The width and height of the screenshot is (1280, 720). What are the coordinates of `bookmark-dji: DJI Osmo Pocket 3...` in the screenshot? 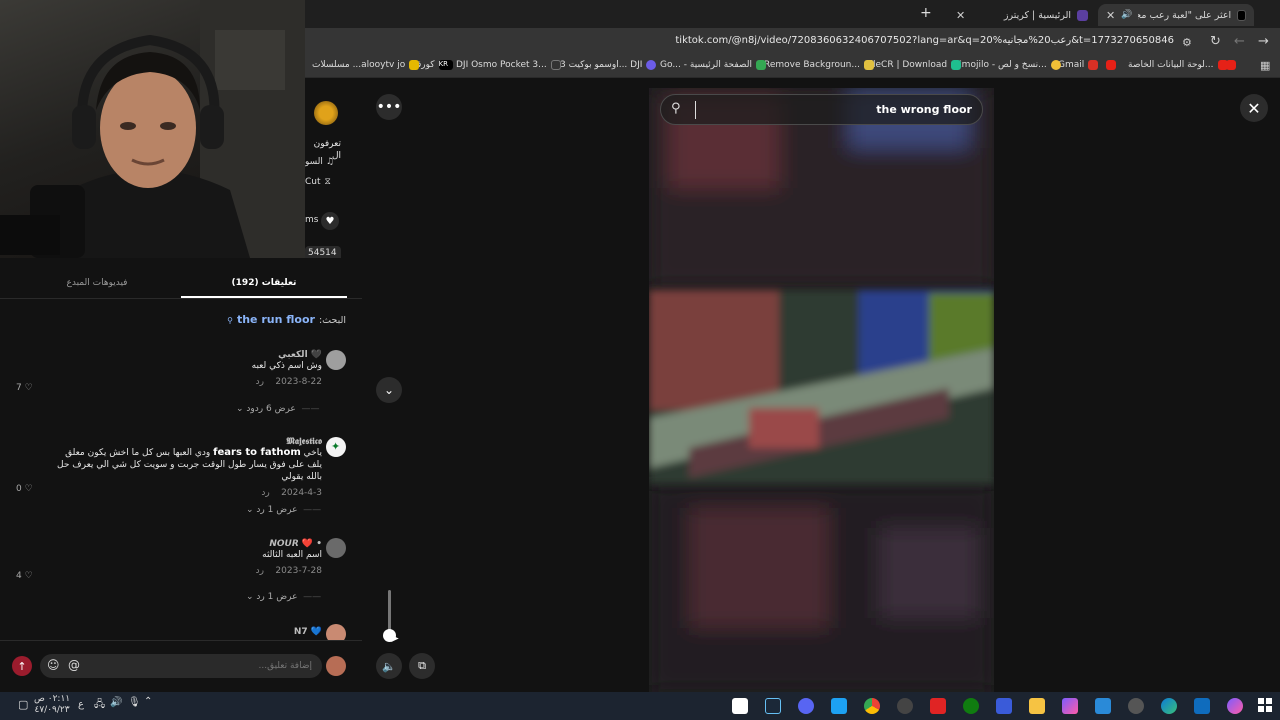 It's located at (508, 65).